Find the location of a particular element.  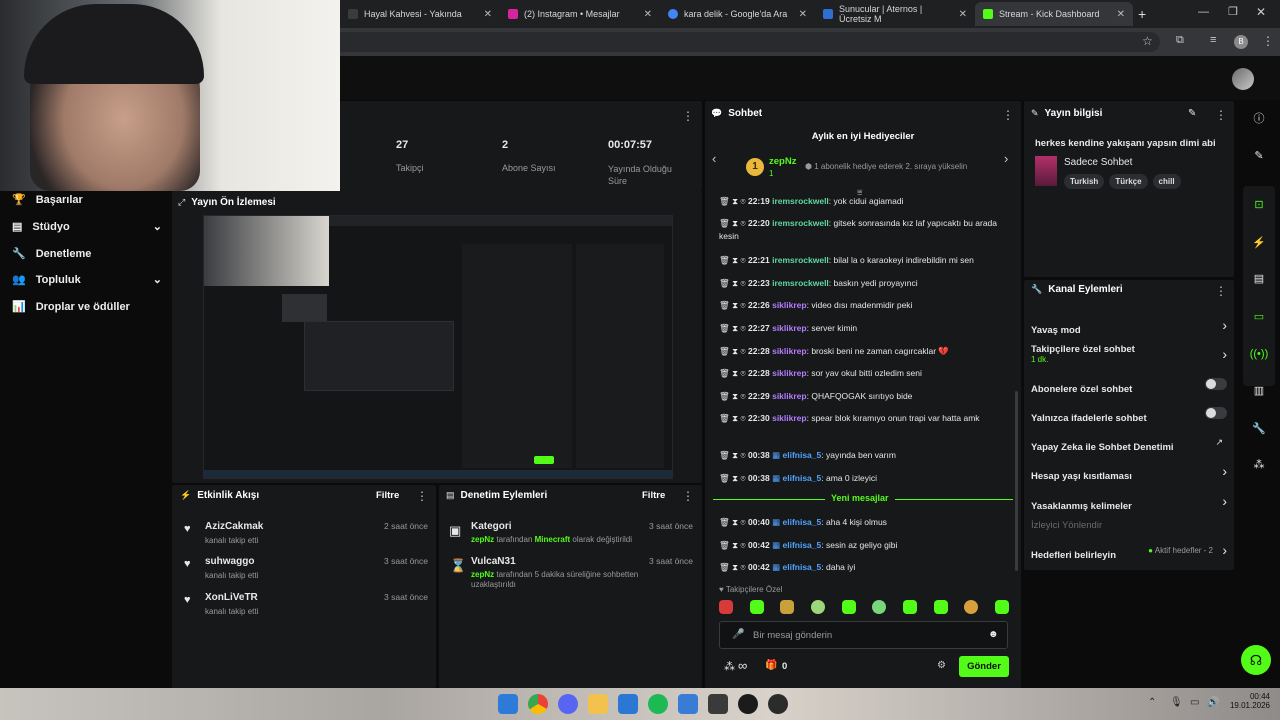

send-button: Gönder is located at coordinates (984, 666).